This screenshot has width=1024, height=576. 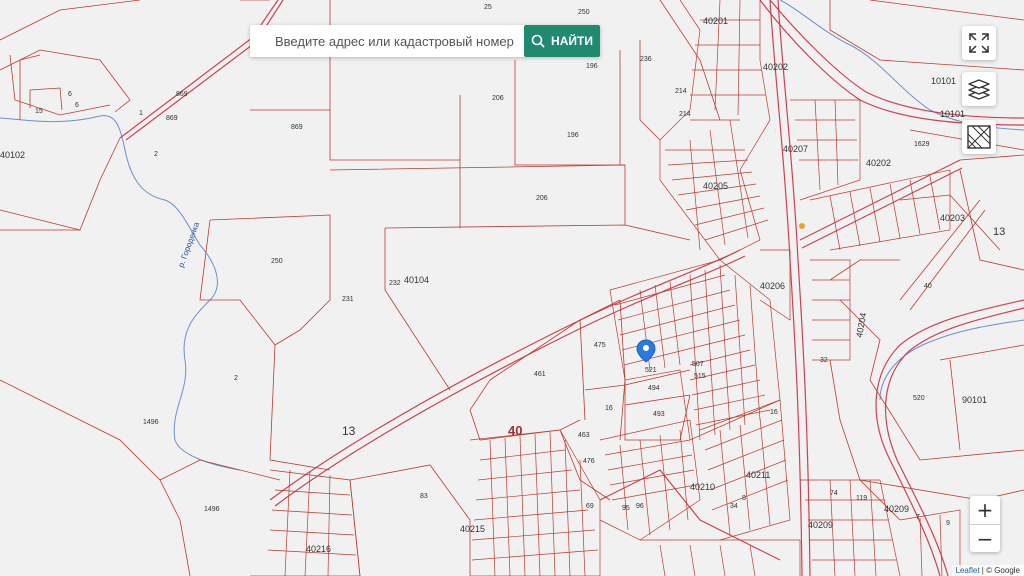 What do you see at coordinates (919, 398) in the screenshot?
I see `map-label: 520` at bounding box center [919, 398].